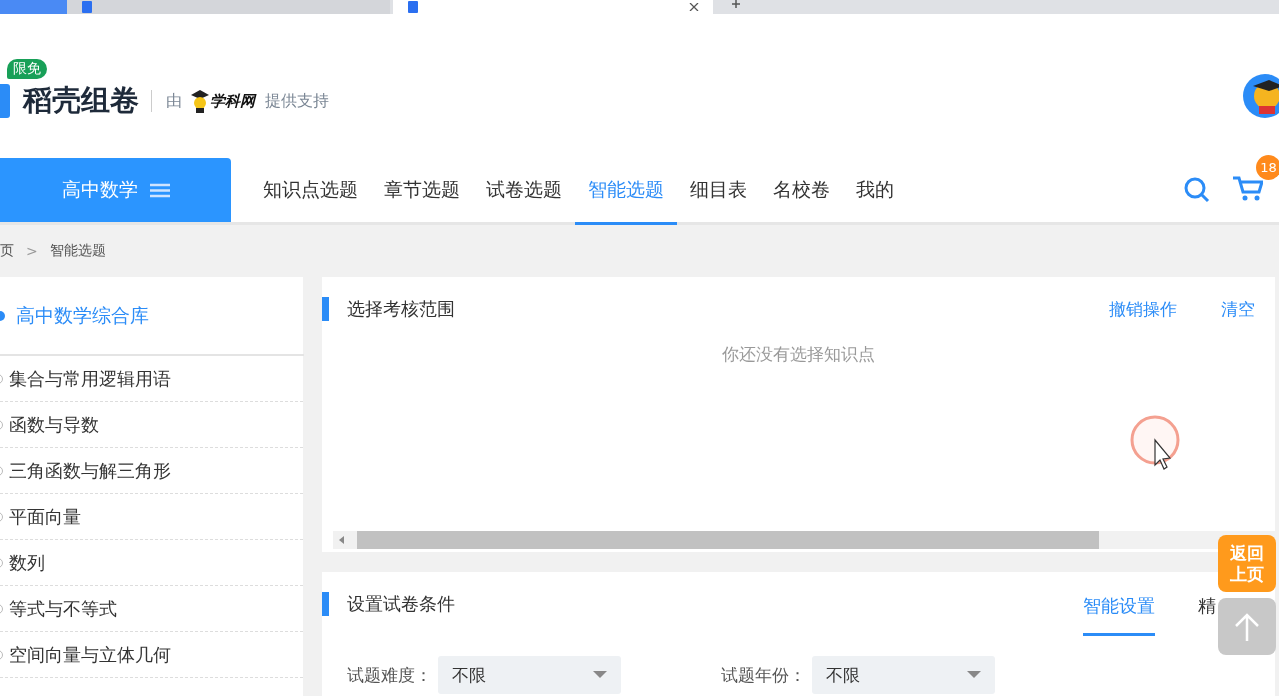 The height and width of the screenshot is (696, 1279). I want to click on cart-count-badge: 18, so click(1267, 167).